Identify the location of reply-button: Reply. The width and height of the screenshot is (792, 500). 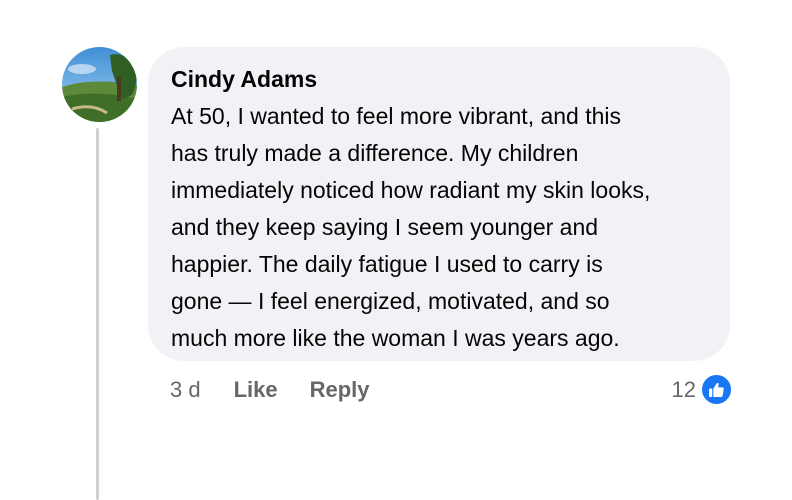
(340, 390).